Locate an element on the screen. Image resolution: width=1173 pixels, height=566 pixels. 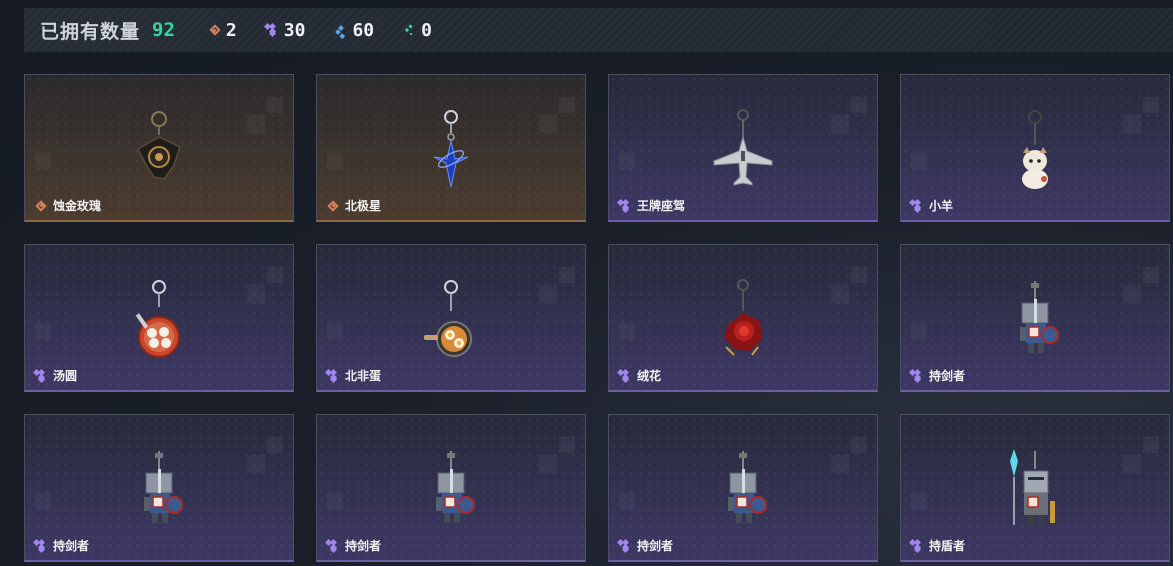
stat-blue: 60 is located at coordinates (354, 30).